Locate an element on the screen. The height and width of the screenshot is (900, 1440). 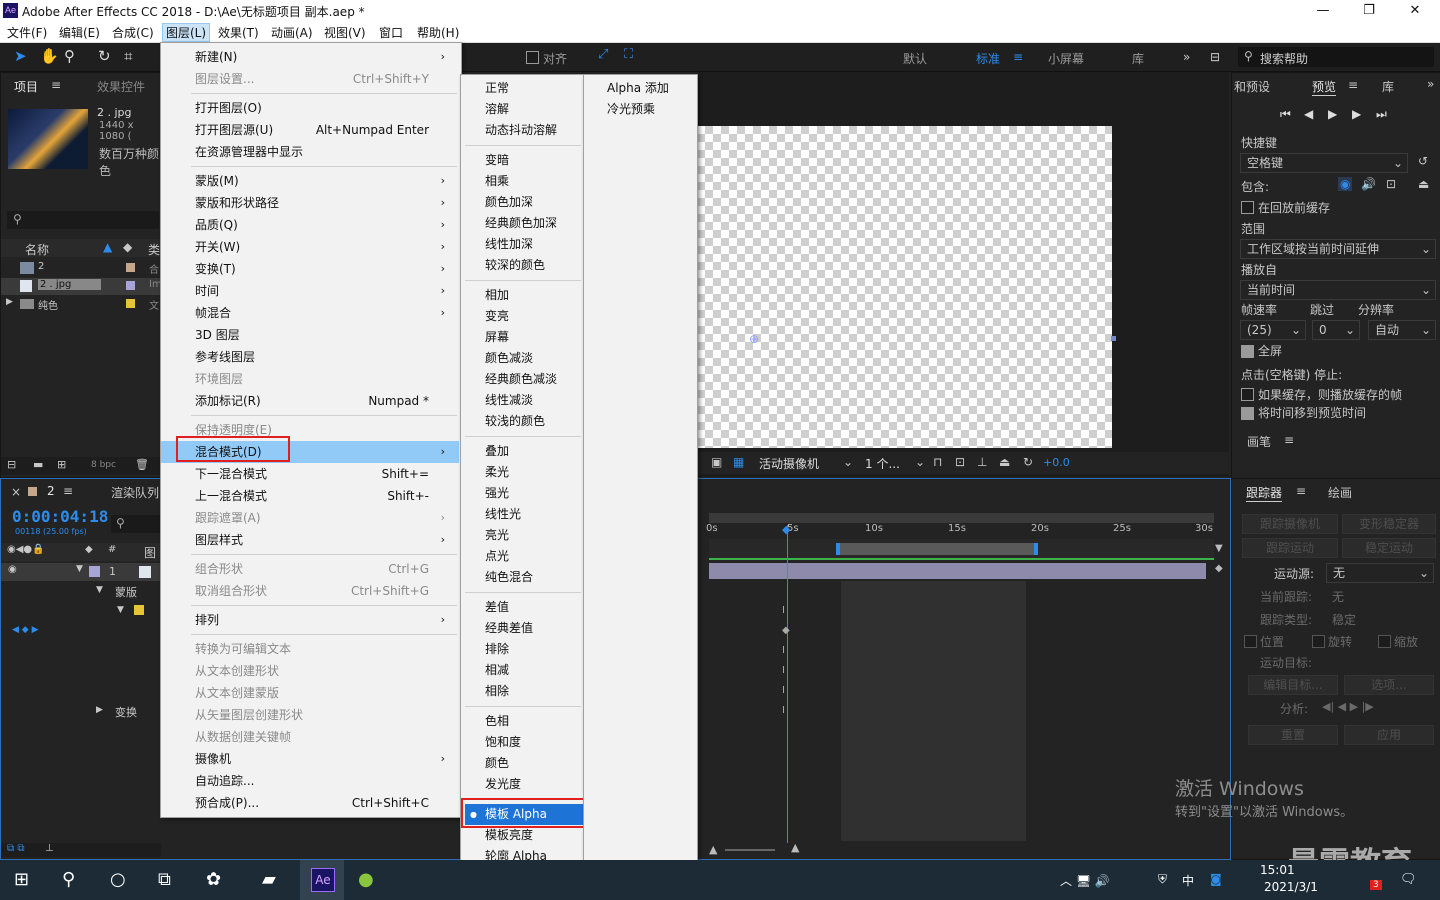
zoom-slider is located at coordinates (750, 850).